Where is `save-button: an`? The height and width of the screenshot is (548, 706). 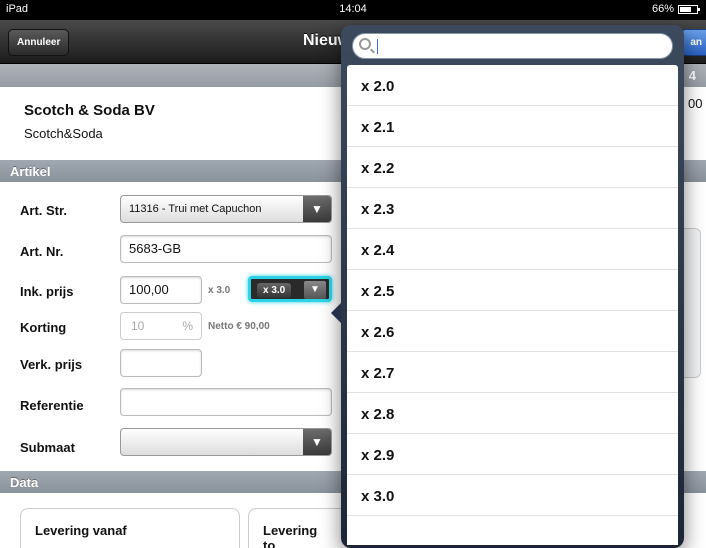 save-button: an is located at coordinates (693, 42).